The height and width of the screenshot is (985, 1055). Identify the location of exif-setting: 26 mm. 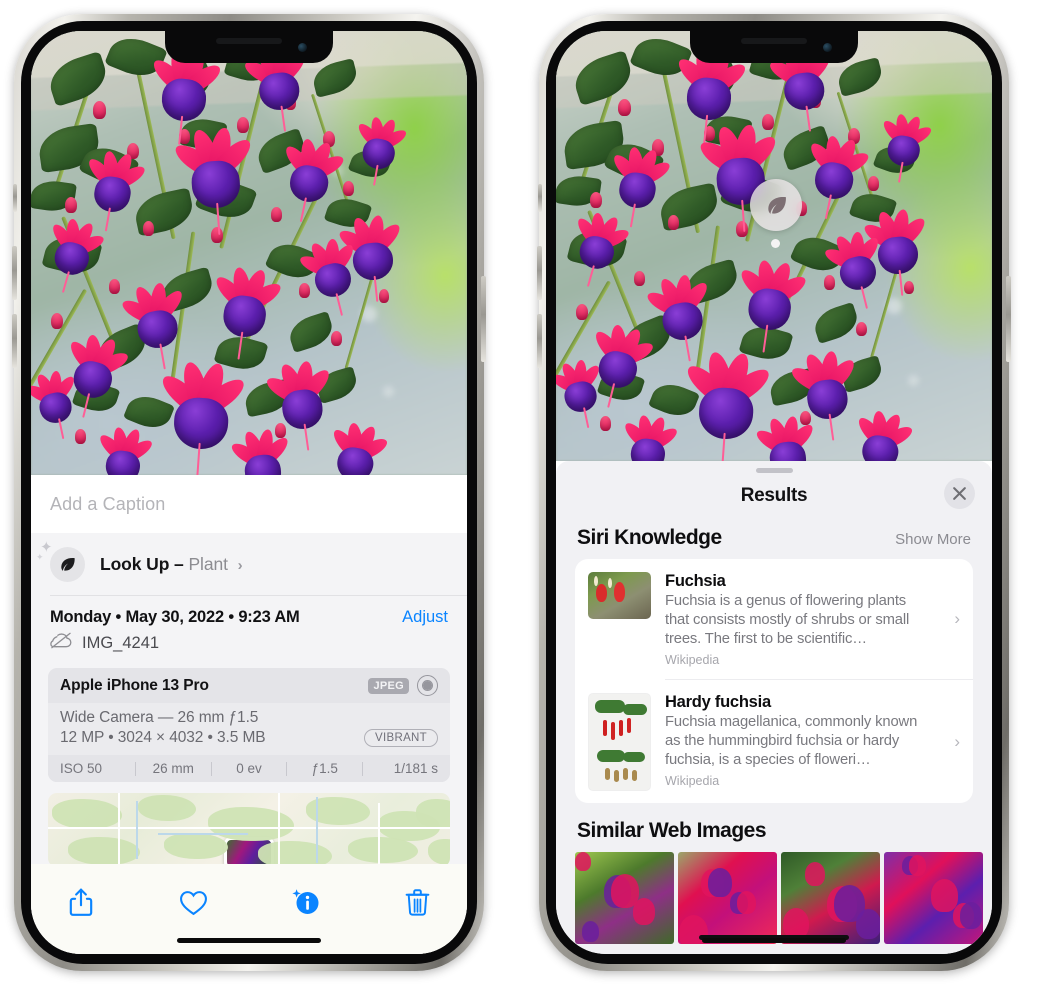
(173, 768).